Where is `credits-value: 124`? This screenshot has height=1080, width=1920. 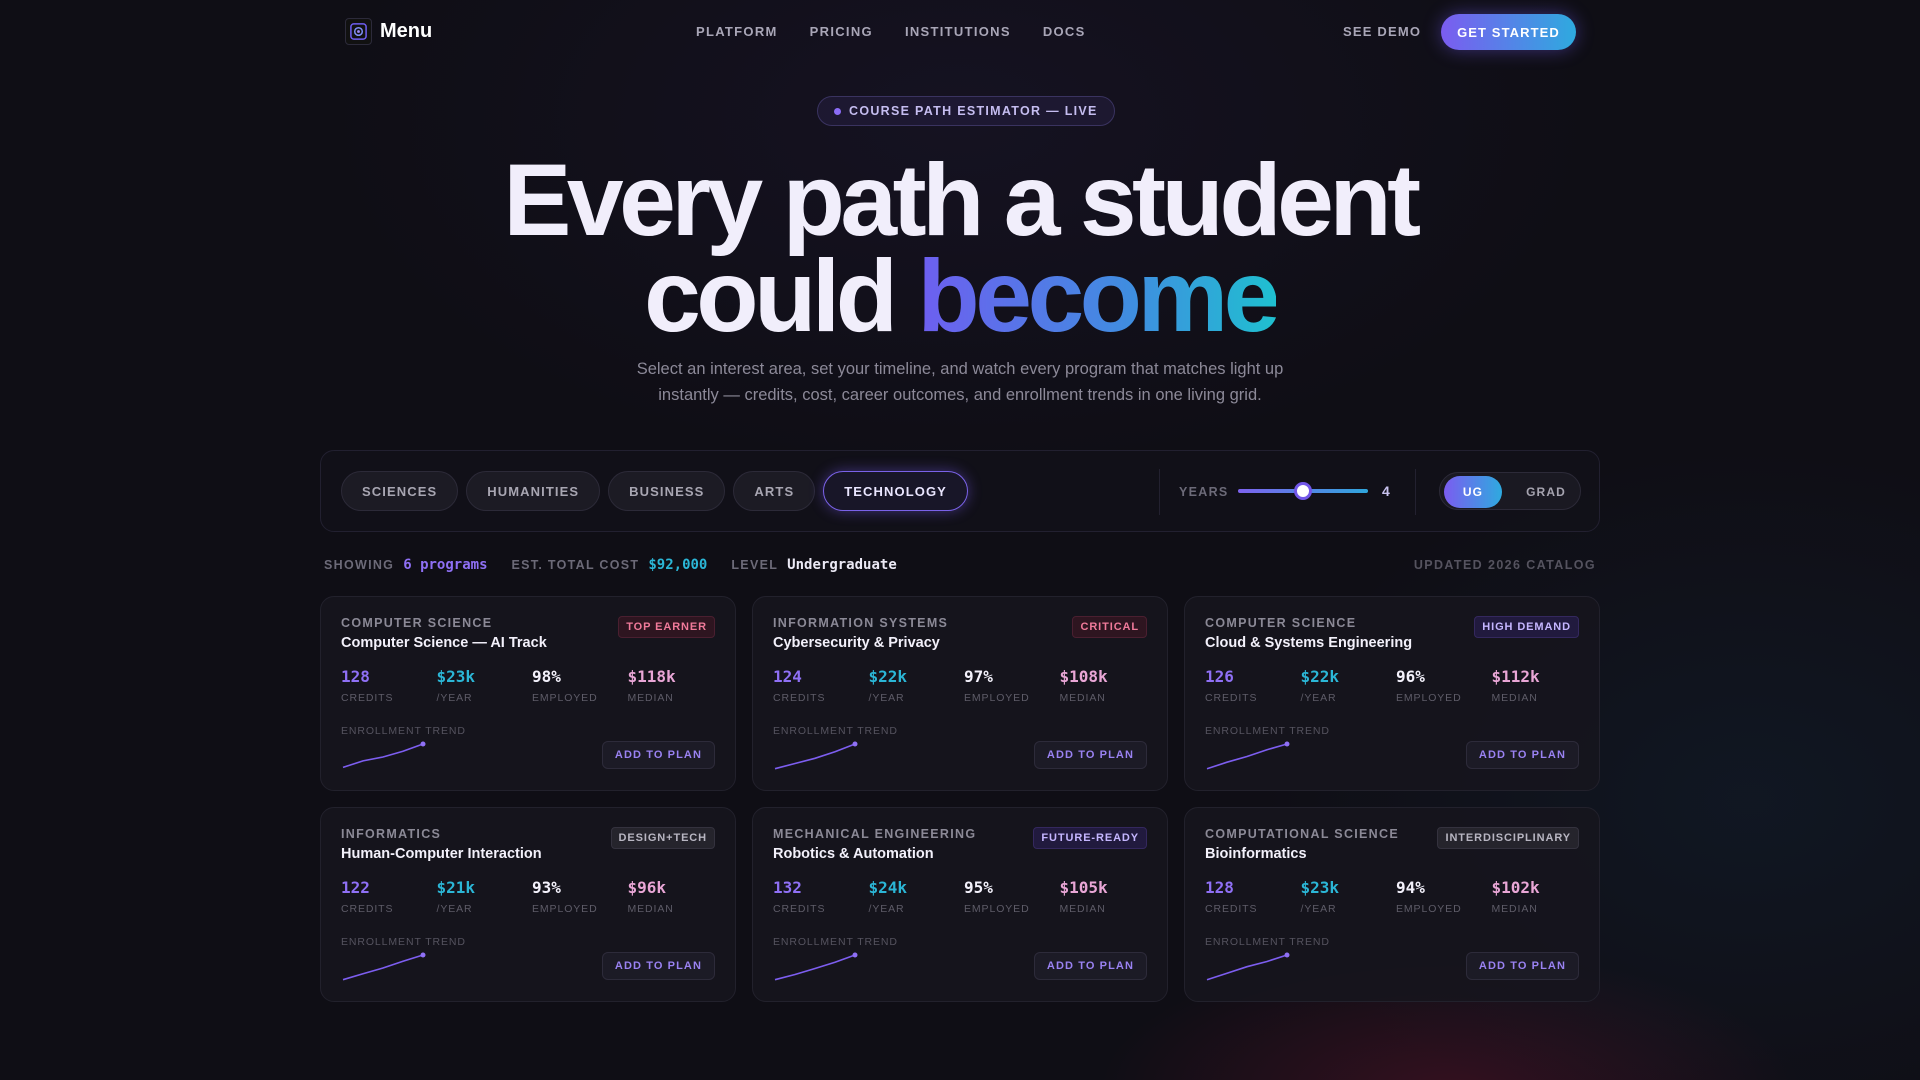
credits-value: 124 is located at coordinates (787, 676).